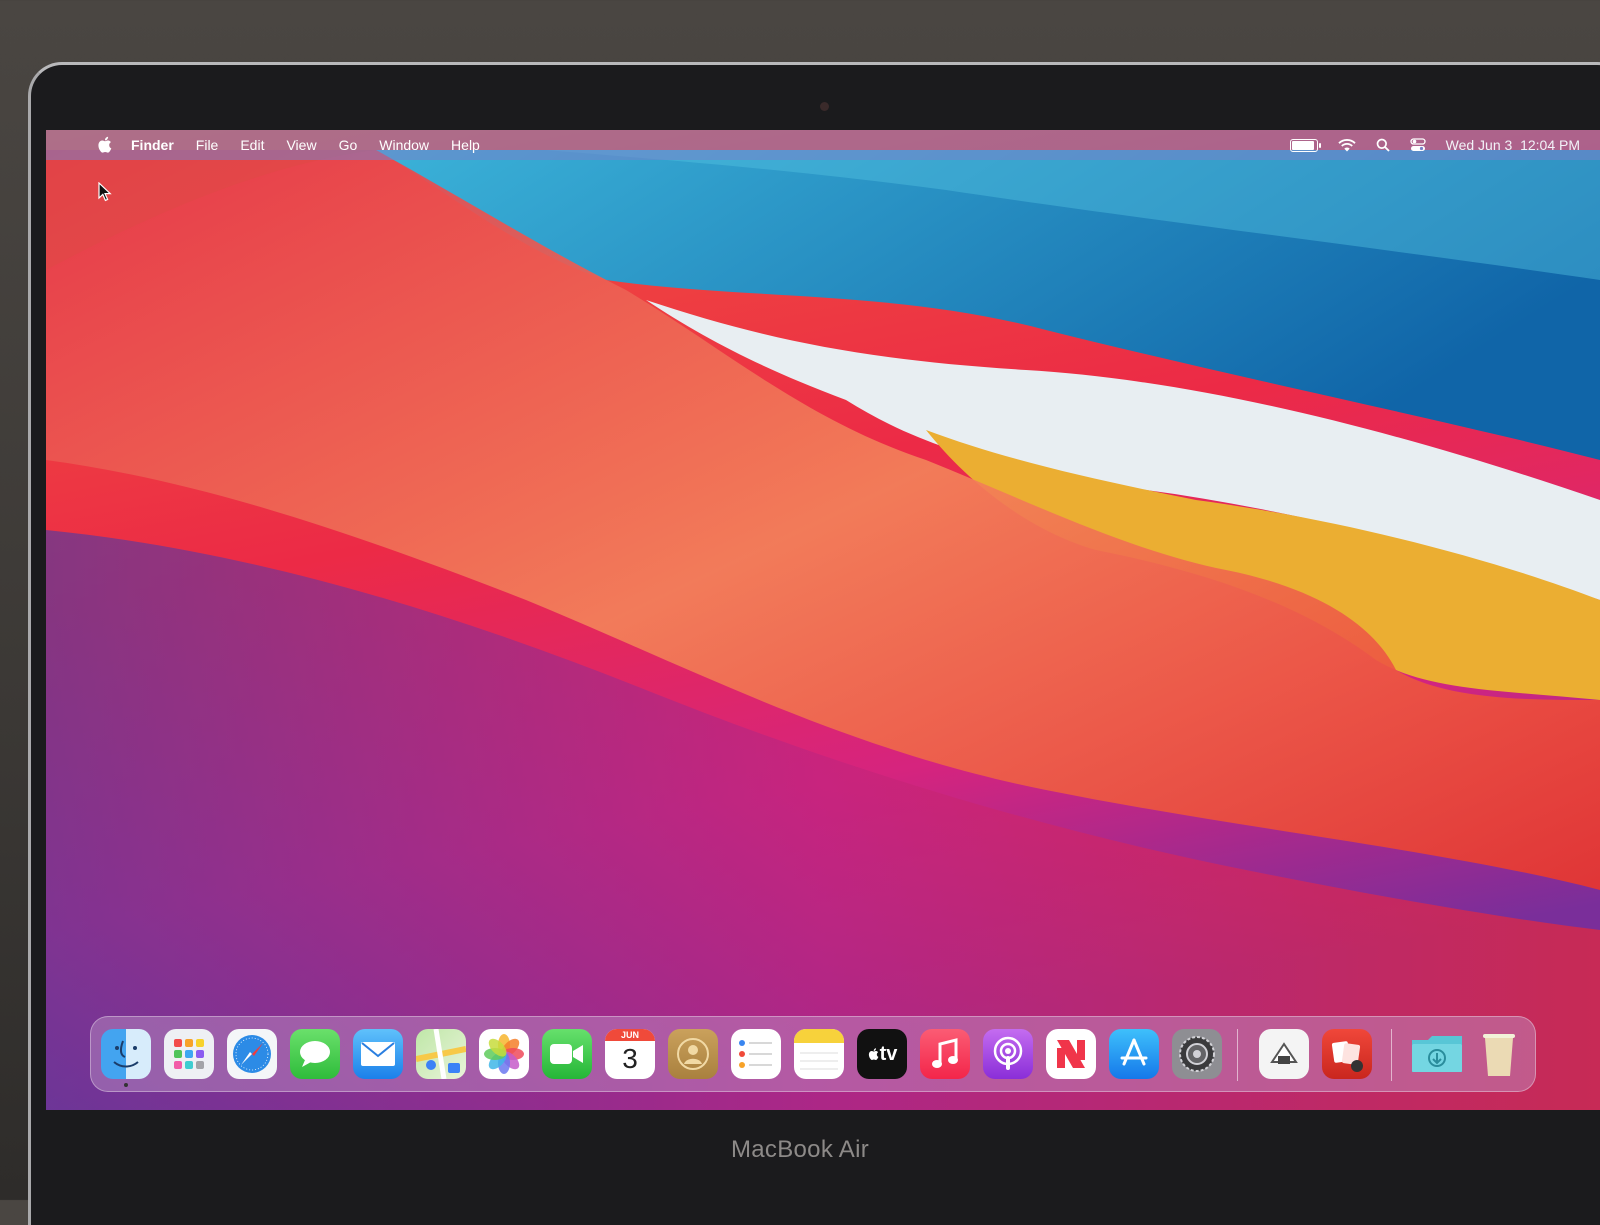 The width and height of the screenshot is (1600, 1225). I want to click on menu-file: File, so click(207, 145).